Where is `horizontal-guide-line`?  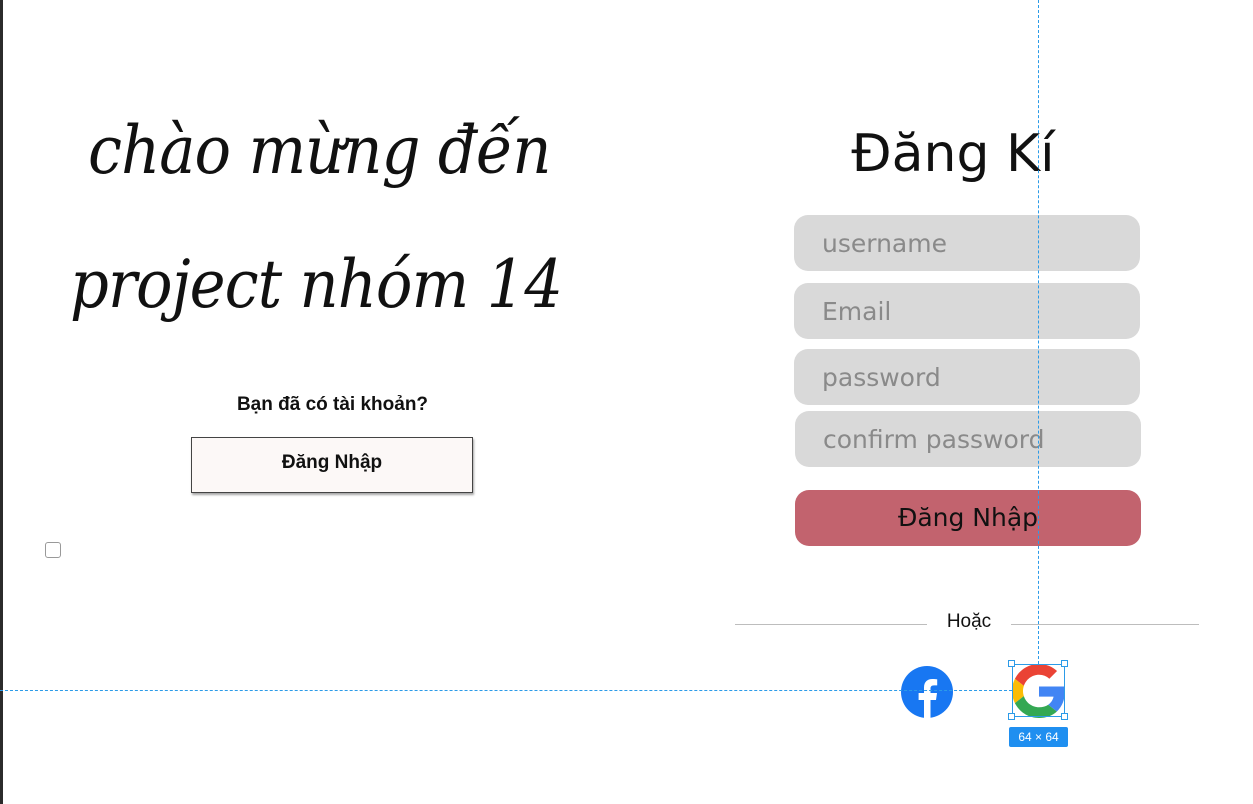 horizontal-guide-line is located at coordinates (506, 690).